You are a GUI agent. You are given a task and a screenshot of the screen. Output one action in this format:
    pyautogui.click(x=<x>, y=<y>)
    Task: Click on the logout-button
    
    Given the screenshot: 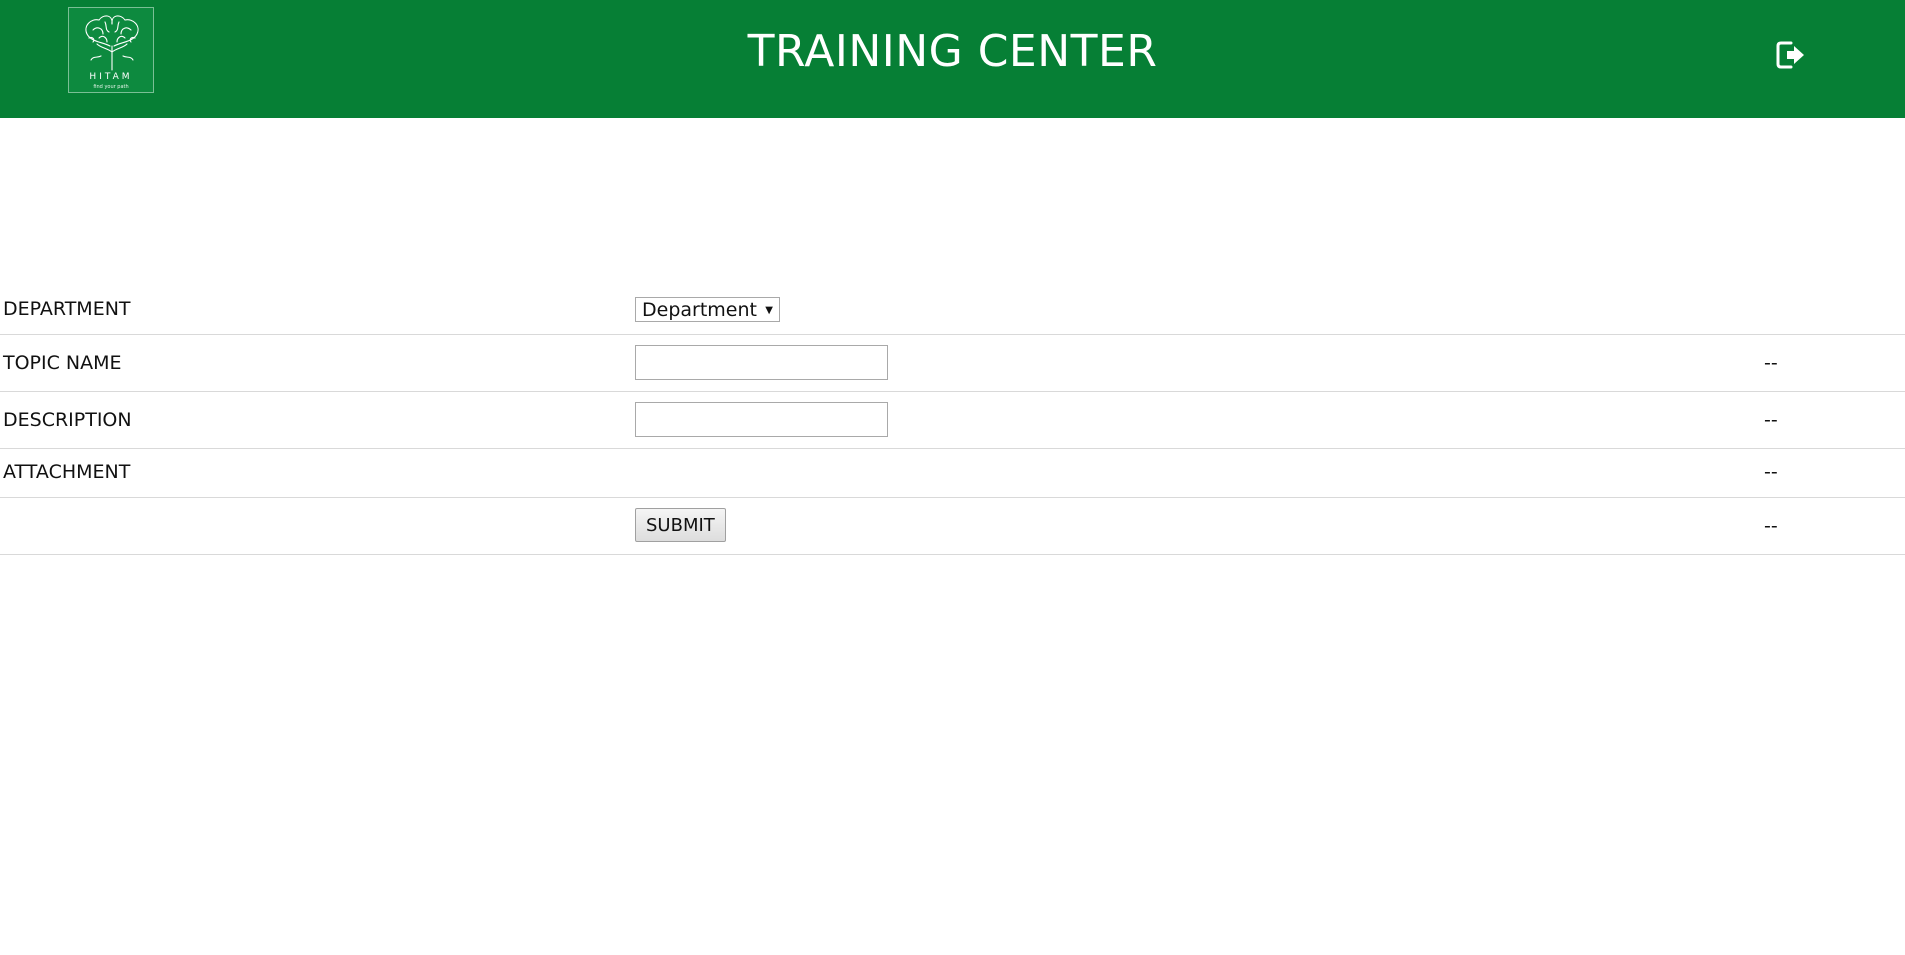 What is the action you would take?
    pyautogui.click(x=1791, y=55)
    